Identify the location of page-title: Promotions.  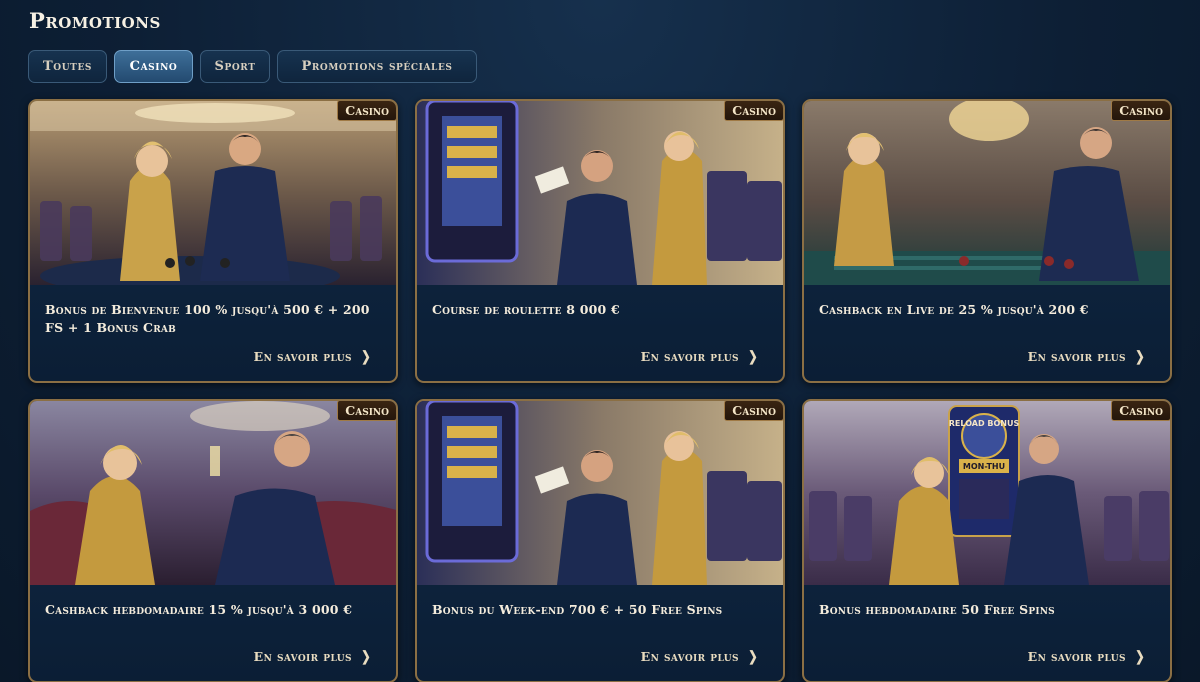
(95, 20).